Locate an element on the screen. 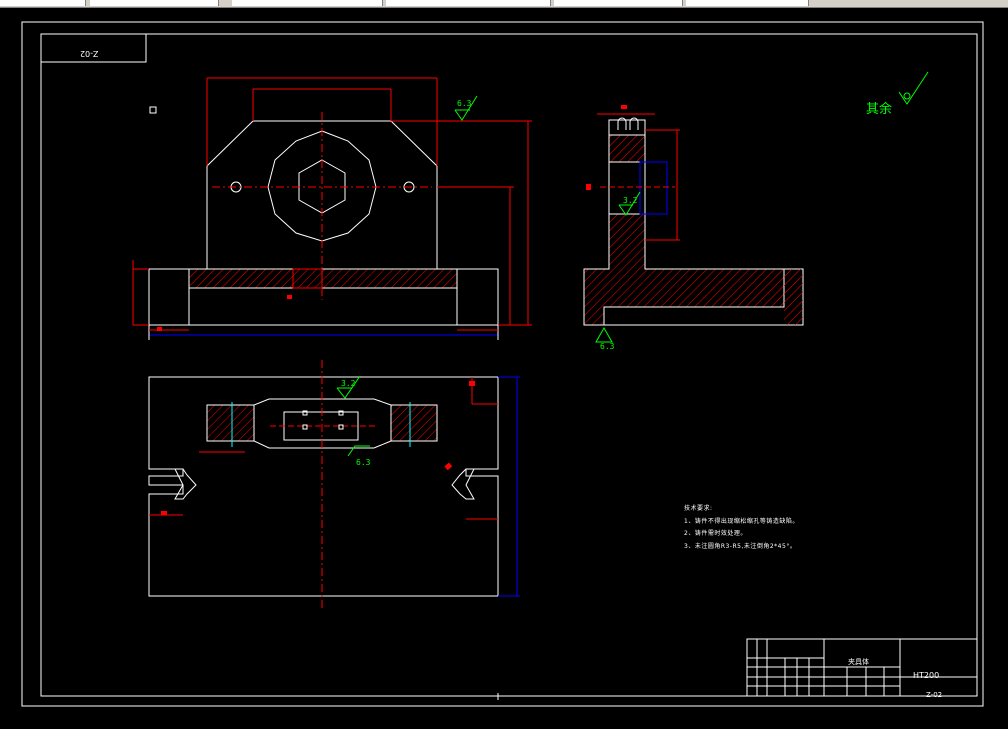 Image resolution: width=1008 pixels, height=729 pixels. tech-req-item-1: 1、铸件不得出现缩松缩孔等铸造缺陷。 is located at coordinates (741, 521).